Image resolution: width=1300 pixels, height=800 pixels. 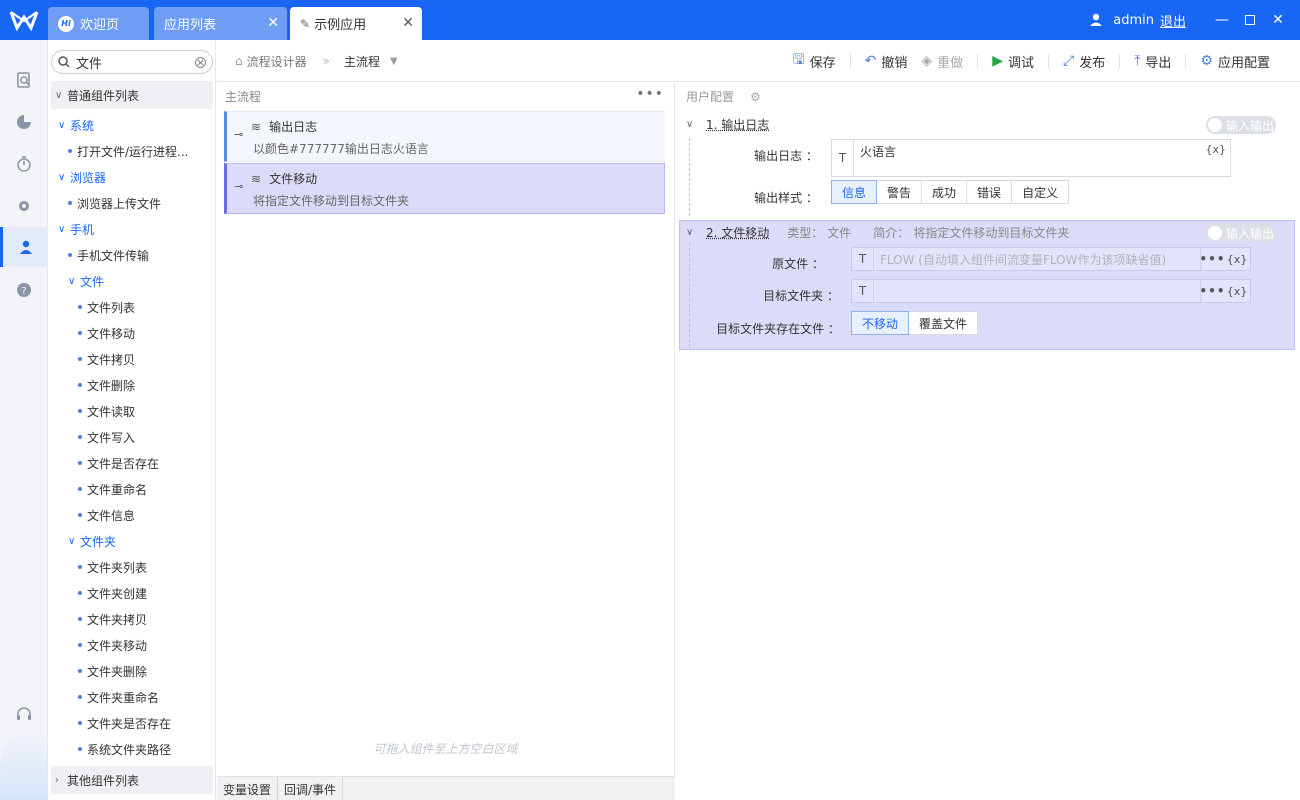 What do you see at coordinates (76, 229) in the screenshot?
I see `tree-category: ∨ 手机` at bounding box center [76, 229].